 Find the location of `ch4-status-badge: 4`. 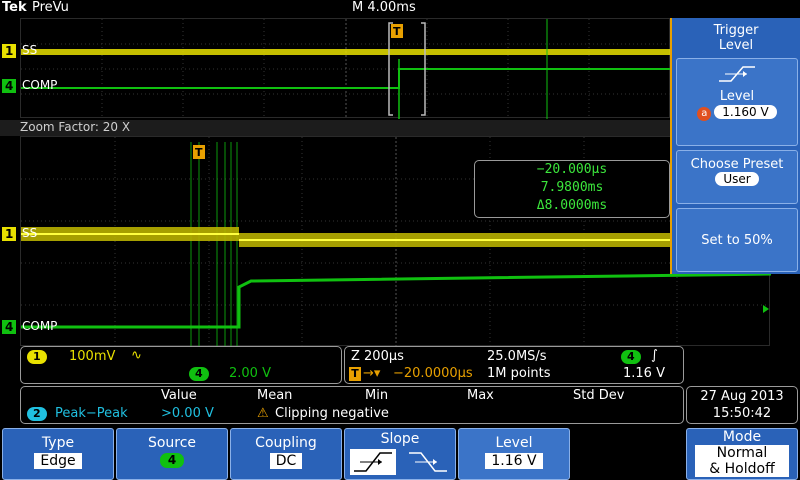

ch4-status-badge: 4 is located at coordinates (199, 374).